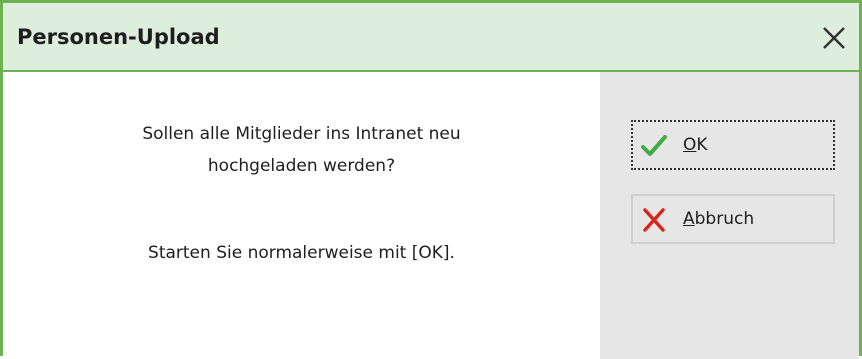  I want to click on message-line-2: hochgeladen werden?, so click(301, 166).